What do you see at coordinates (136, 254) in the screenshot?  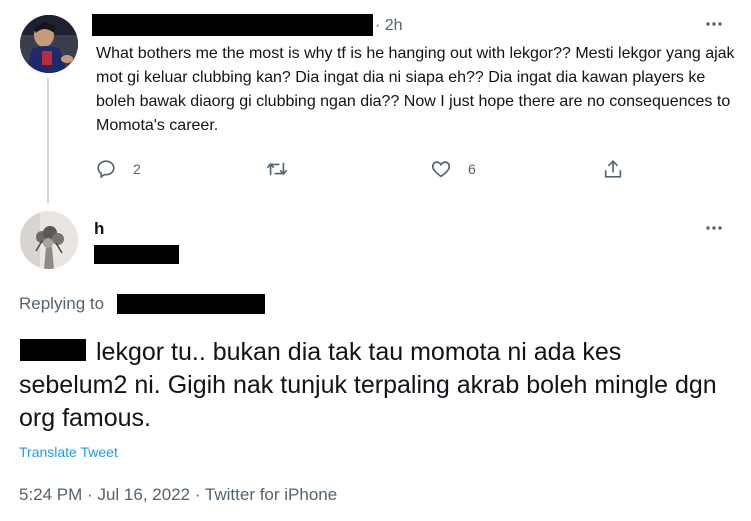 I see `reply-handle-redacted` at bounding box center [136, 254].